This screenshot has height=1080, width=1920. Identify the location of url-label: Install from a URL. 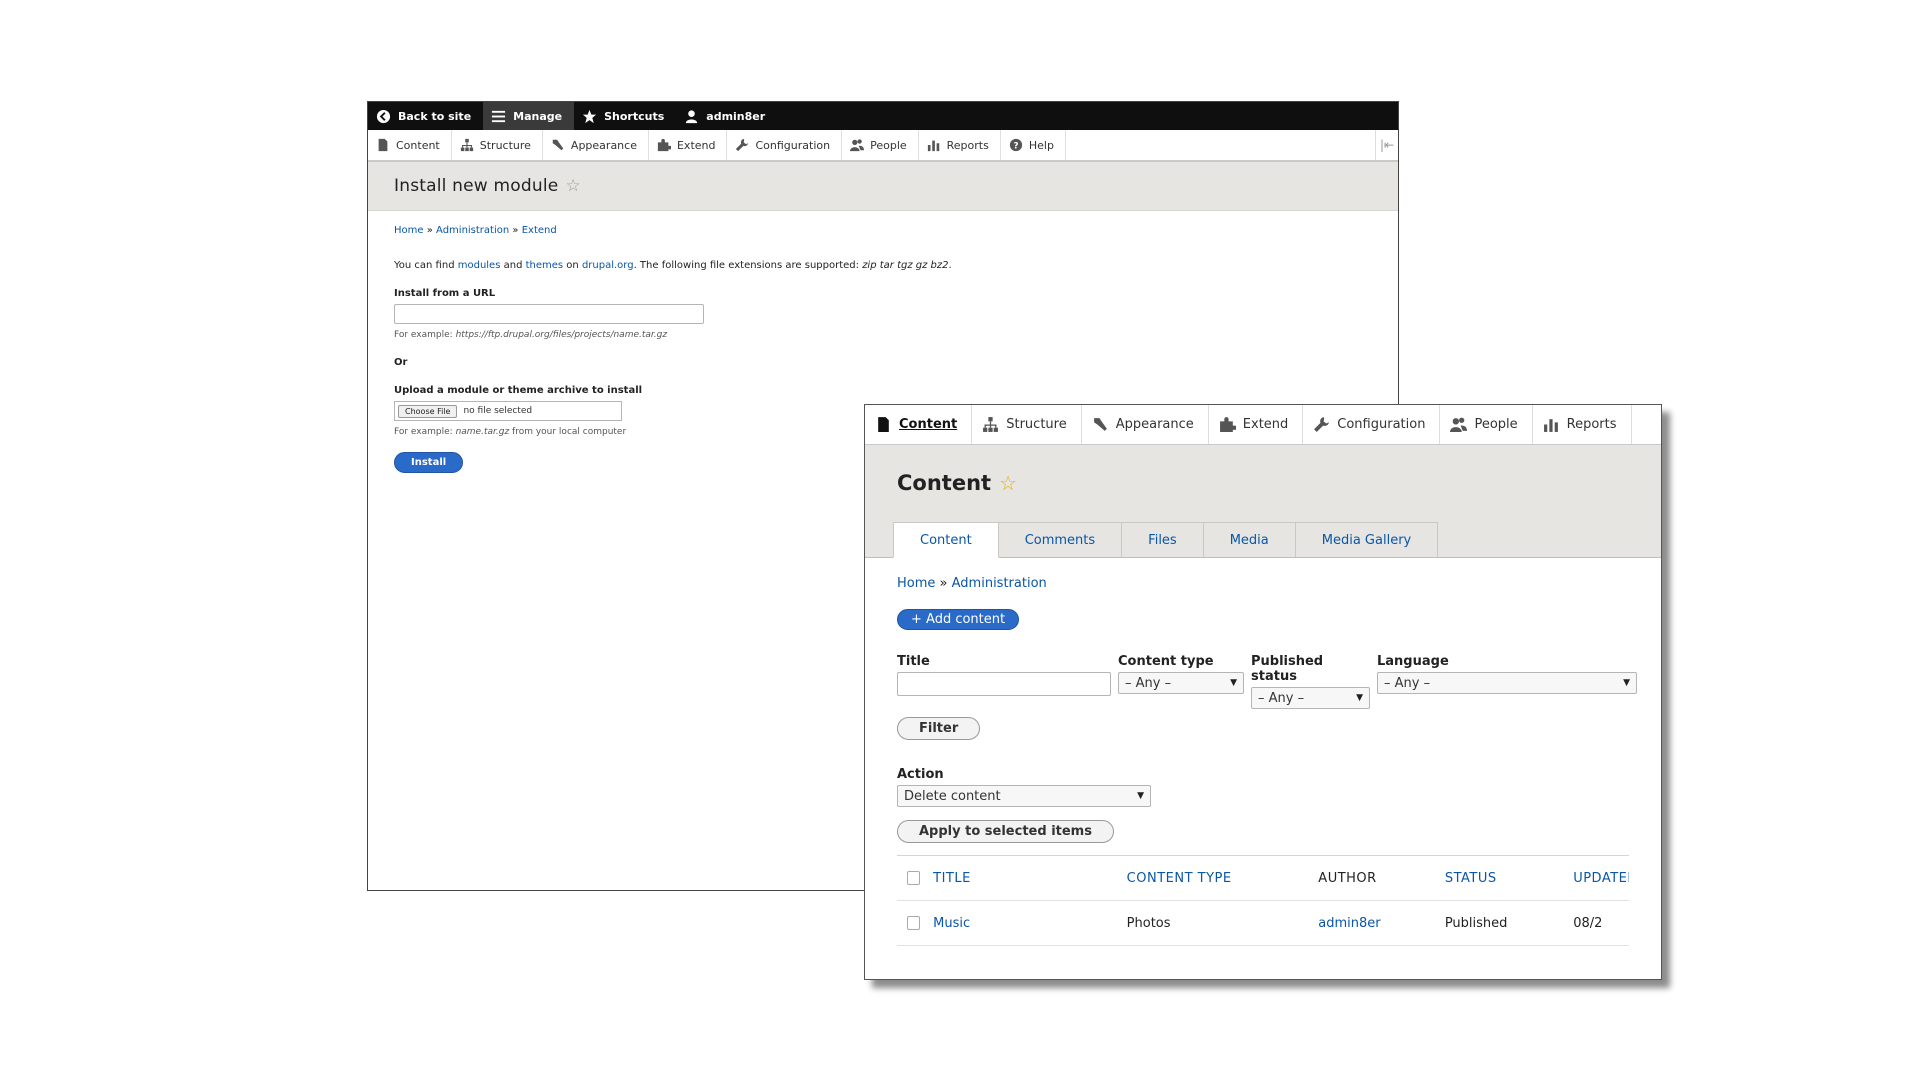
(883, 293).